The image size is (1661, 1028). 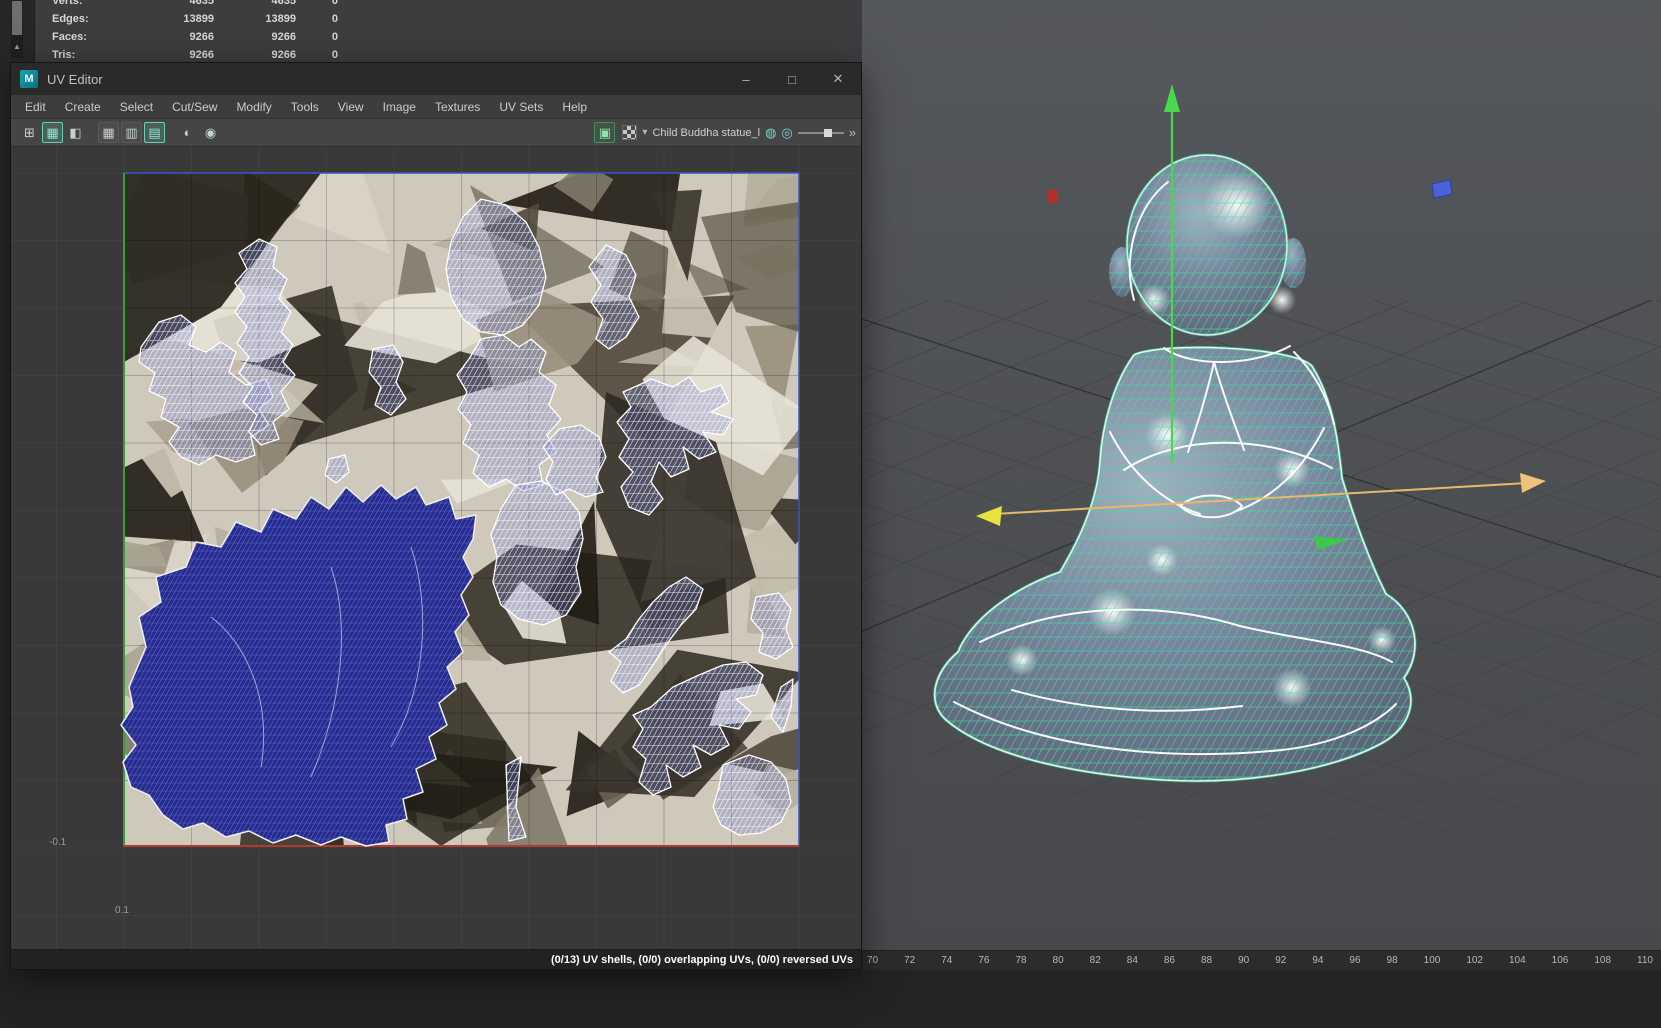 What do you see at coordinates (872, 960) in the screenshot?
I see `timeline-tick: 70` at bounding box center [872, 960].